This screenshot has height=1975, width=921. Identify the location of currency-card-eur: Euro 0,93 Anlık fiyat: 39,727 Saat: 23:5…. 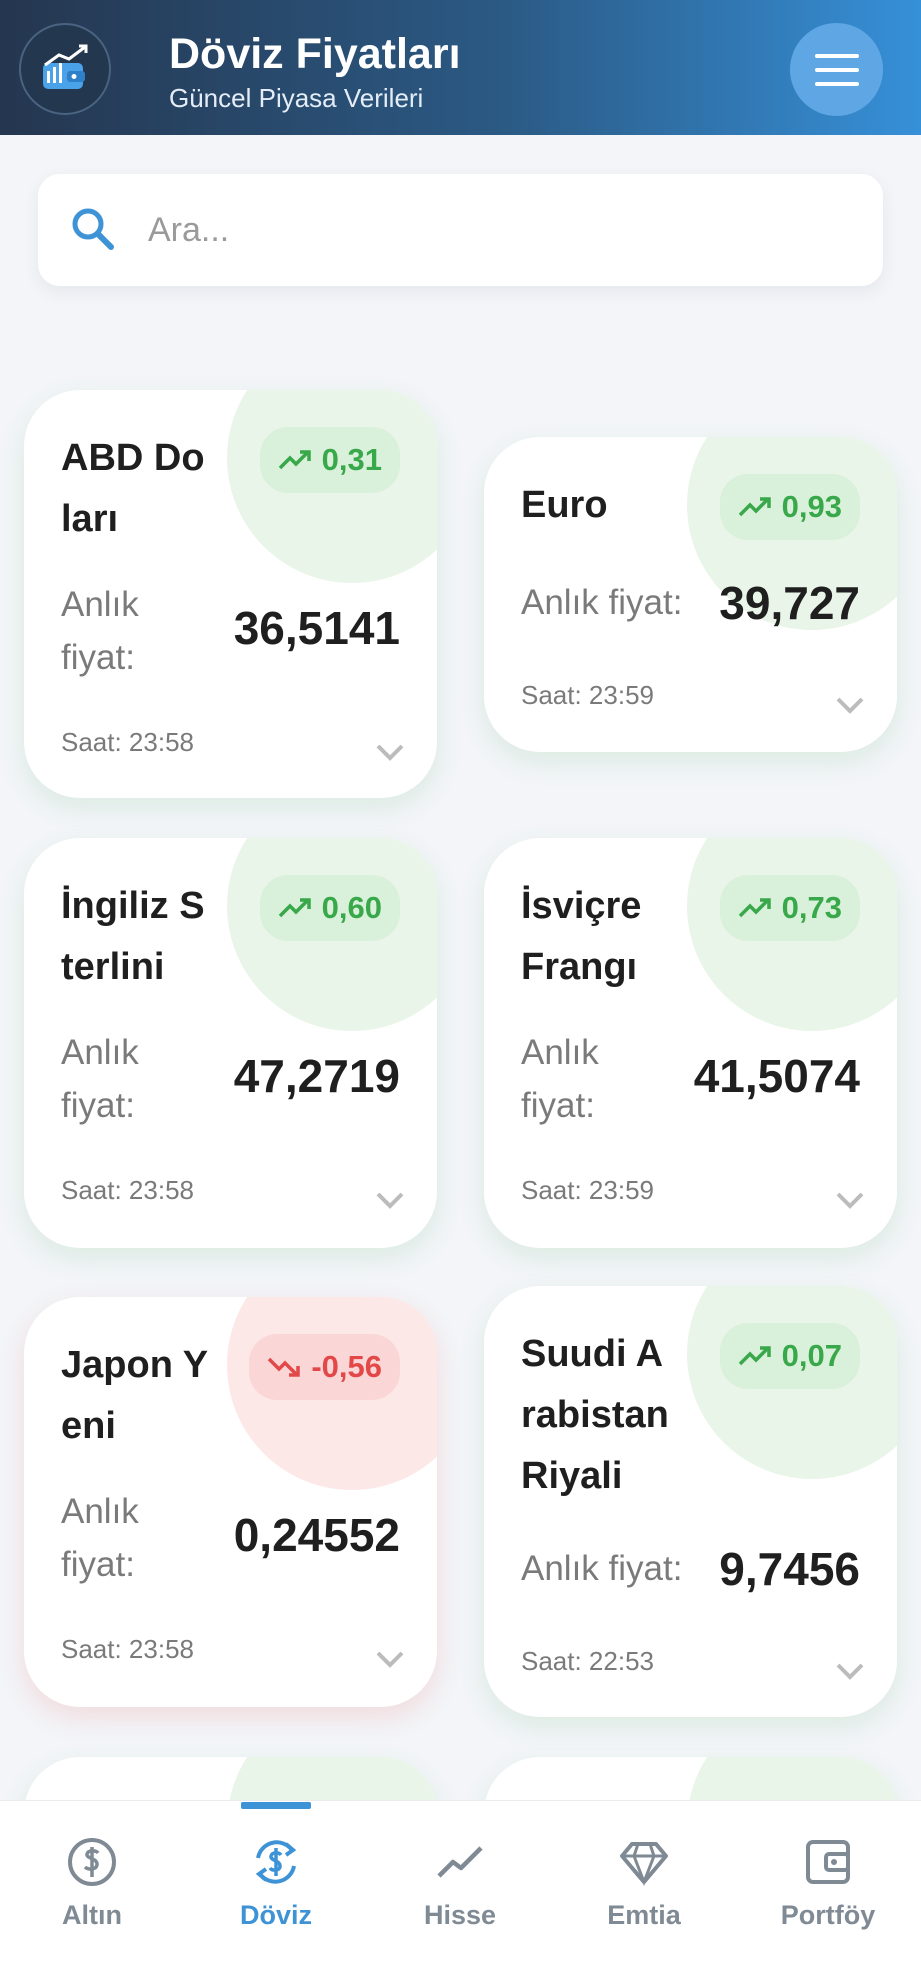
(690, 594).